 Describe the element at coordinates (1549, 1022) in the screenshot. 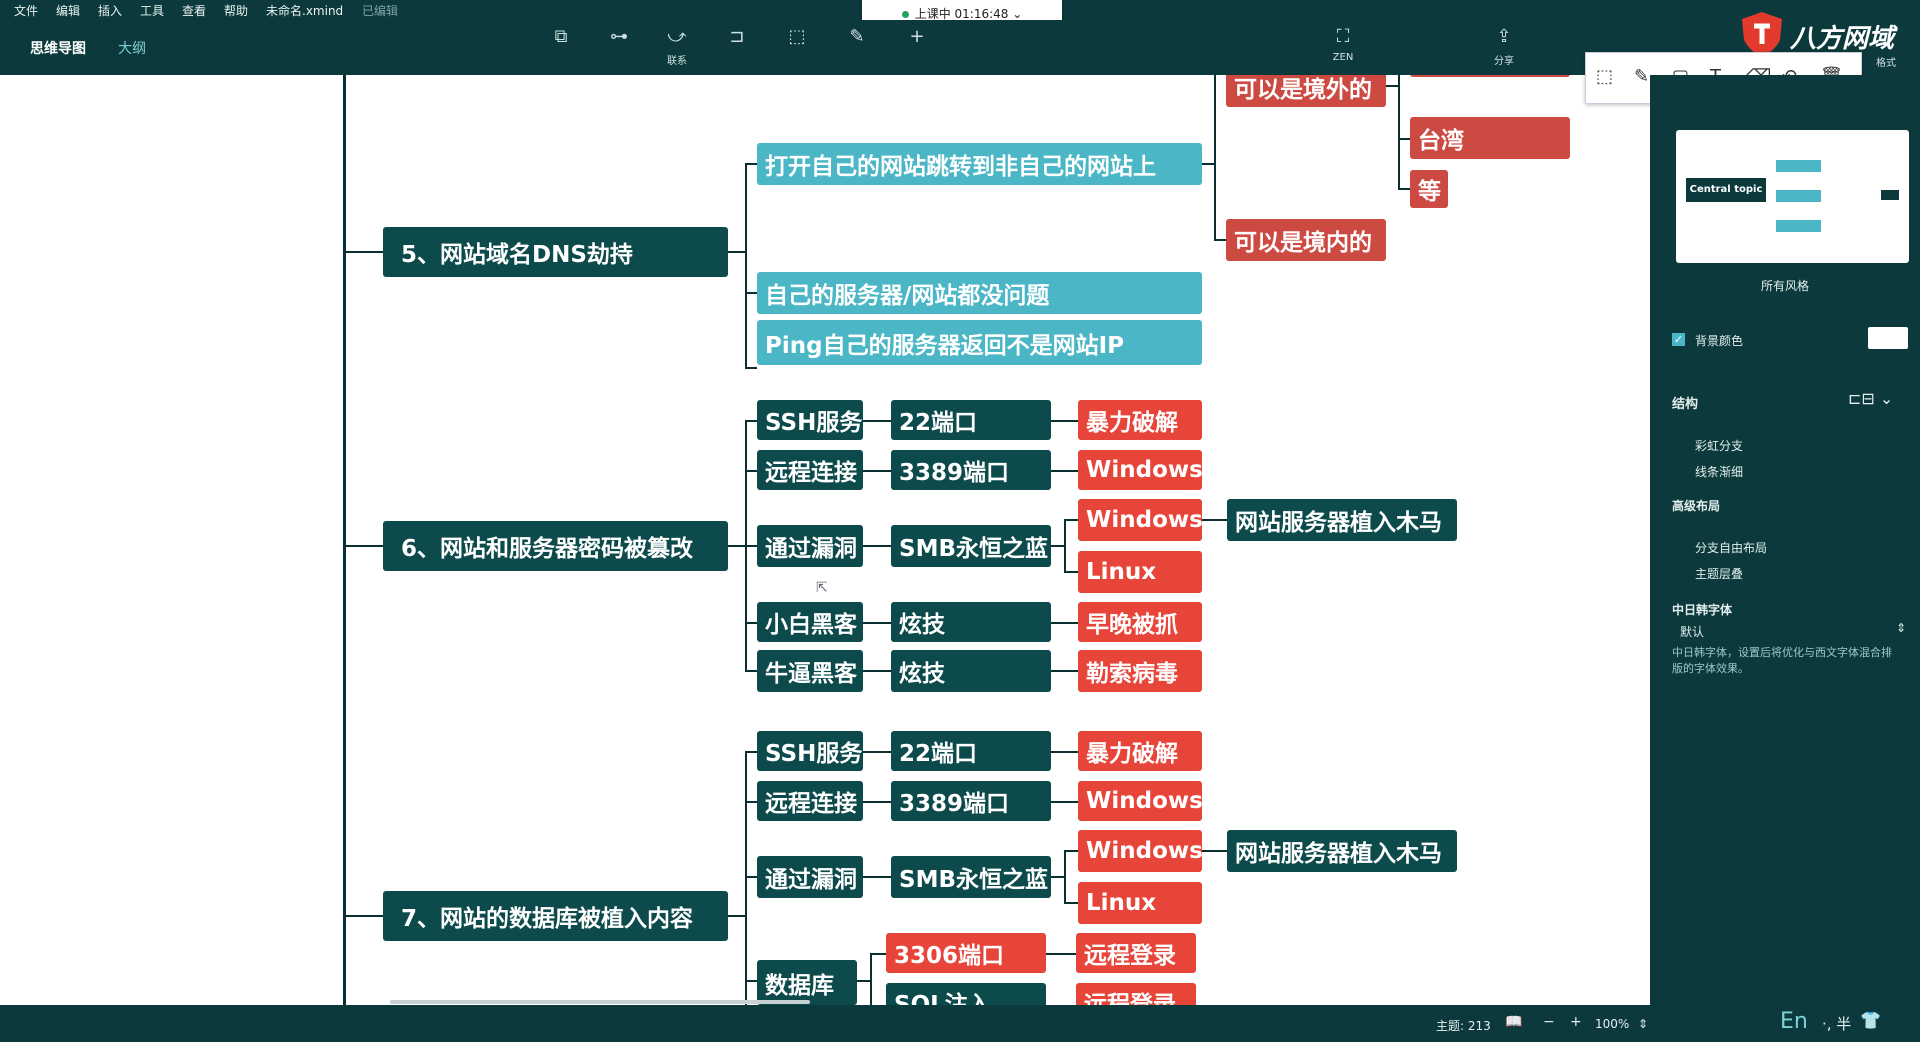

I see `zoom-out-icon: −` at that location.